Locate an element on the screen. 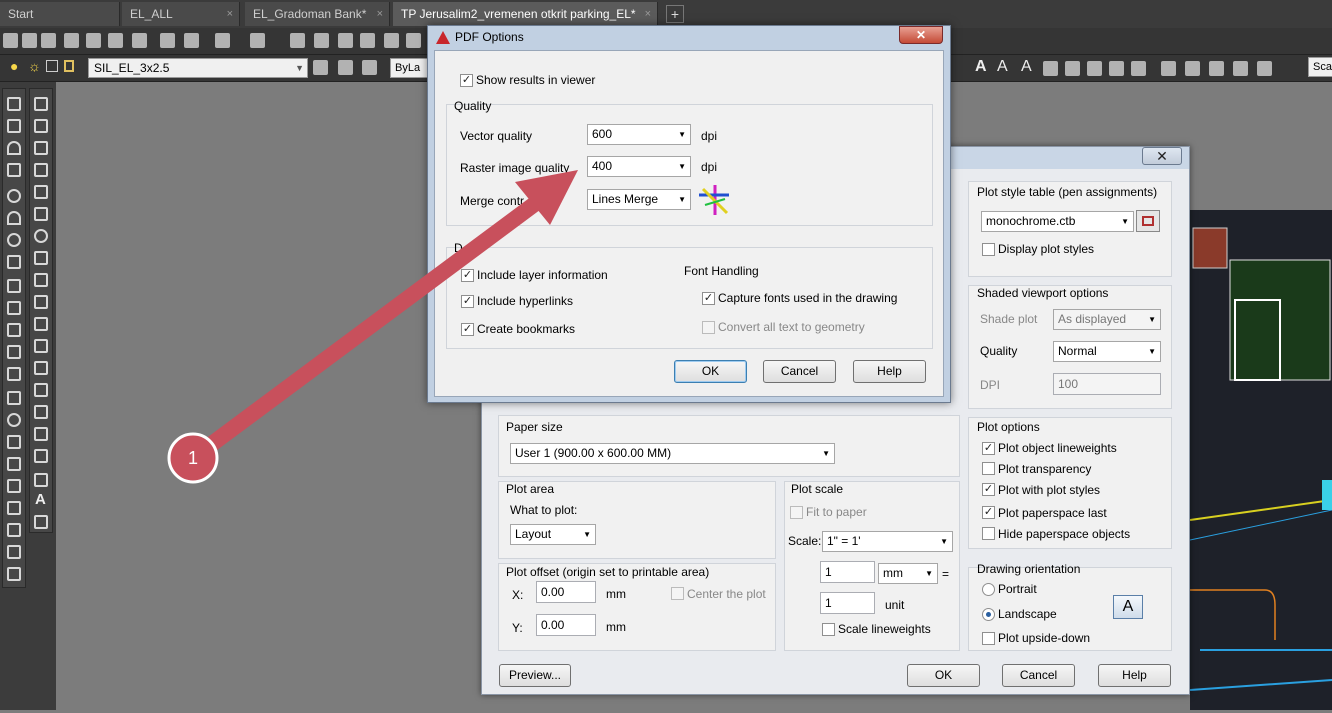 Image resolution: width=1332 pixels, height=713 pixels. layer-previous-icon is located at coordinates (369, 67).